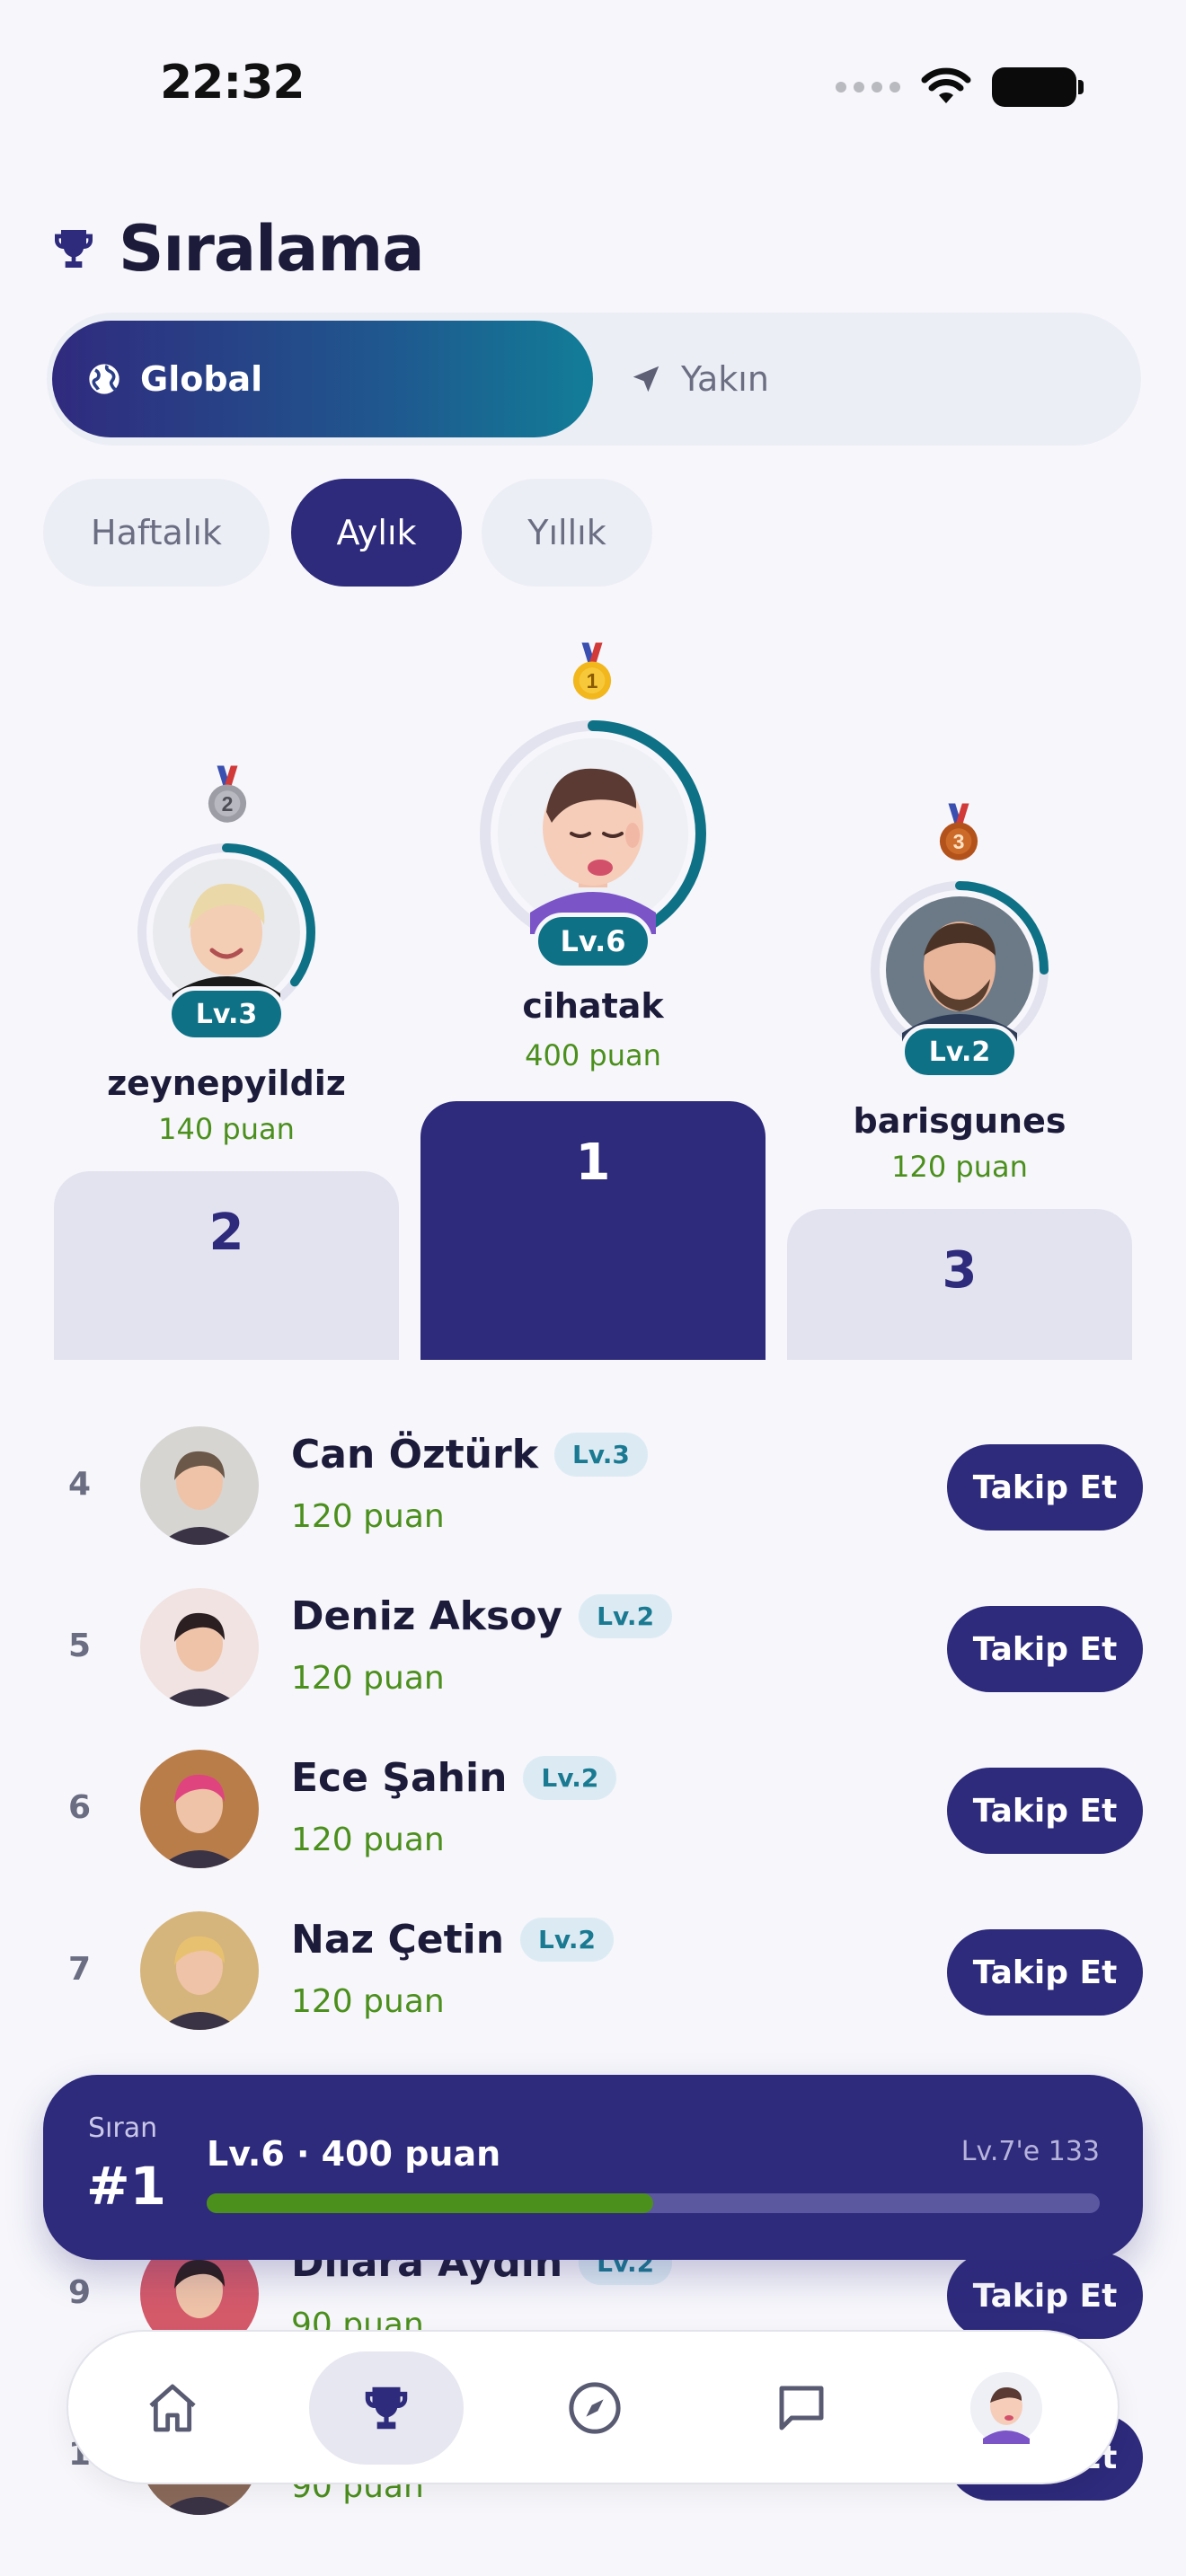  What do you see at coordinates (600, 1455) in the screenshot?
I see `level-badge: Lv.3` at bounding box center [600, 1455].